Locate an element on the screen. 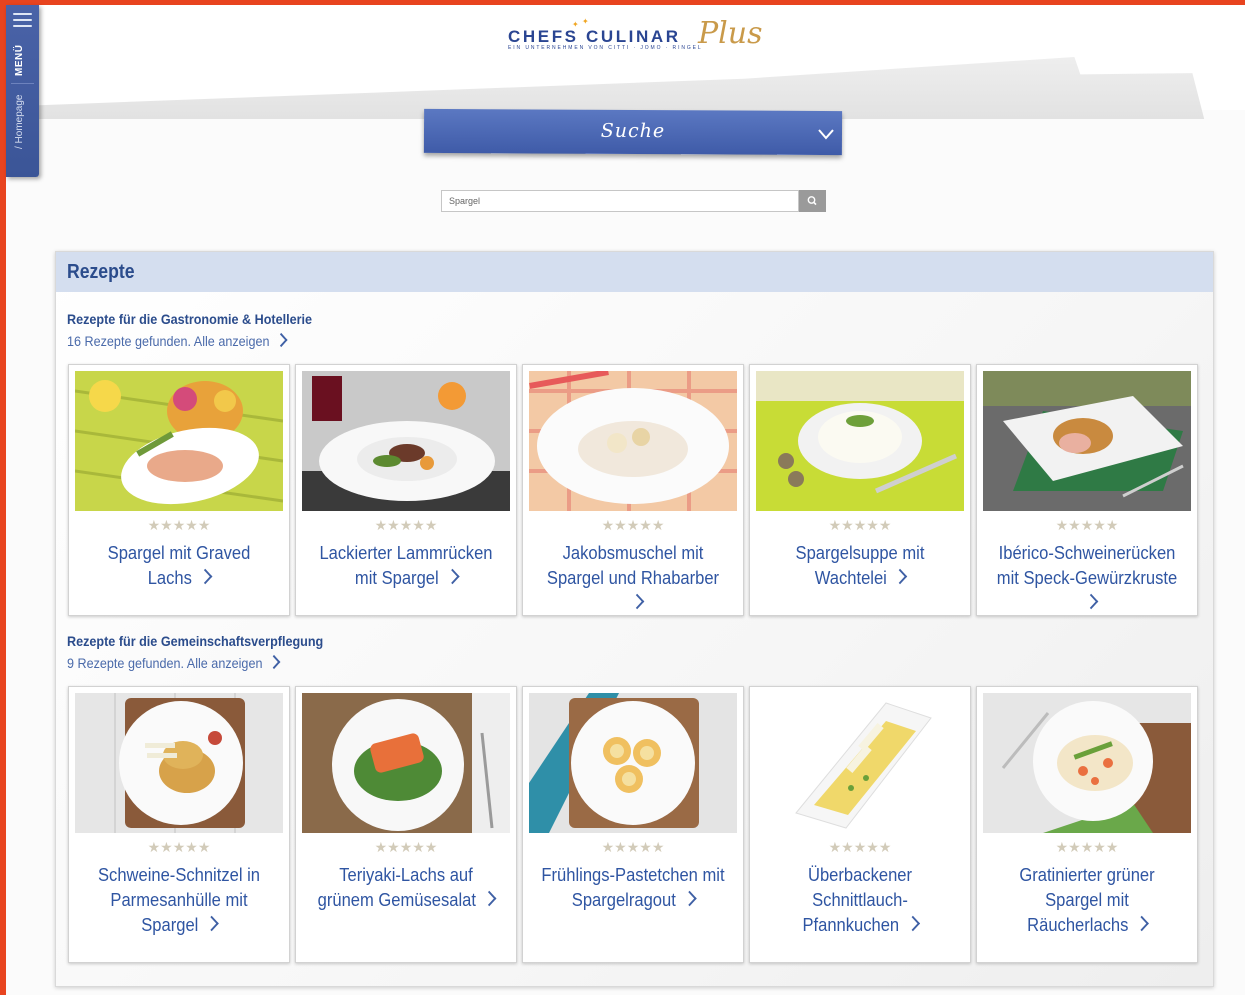  logo-star-icon: ✦ is located at coordinates (585, 21).